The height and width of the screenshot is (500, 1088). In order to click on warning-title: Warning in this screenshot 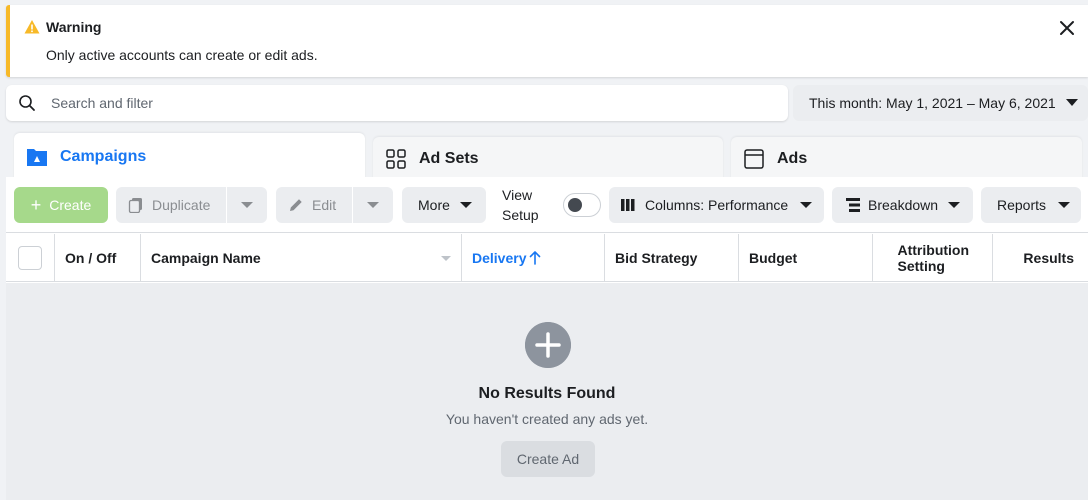, I will do `click(74, 27)`.